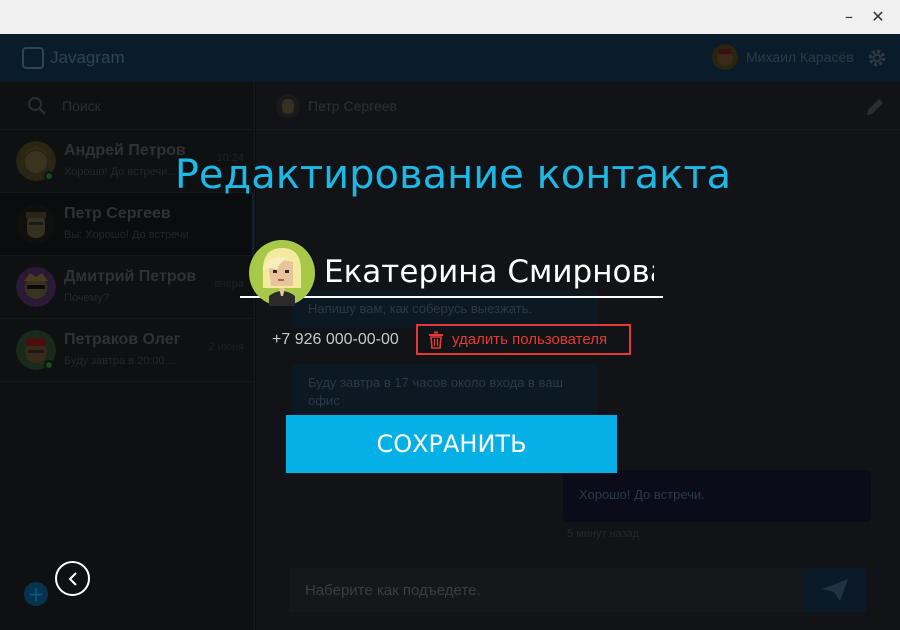  I want to click on contact-item-petr: Петр Сергеев Вы: Хорошо! До встречи., so click(127, 224).